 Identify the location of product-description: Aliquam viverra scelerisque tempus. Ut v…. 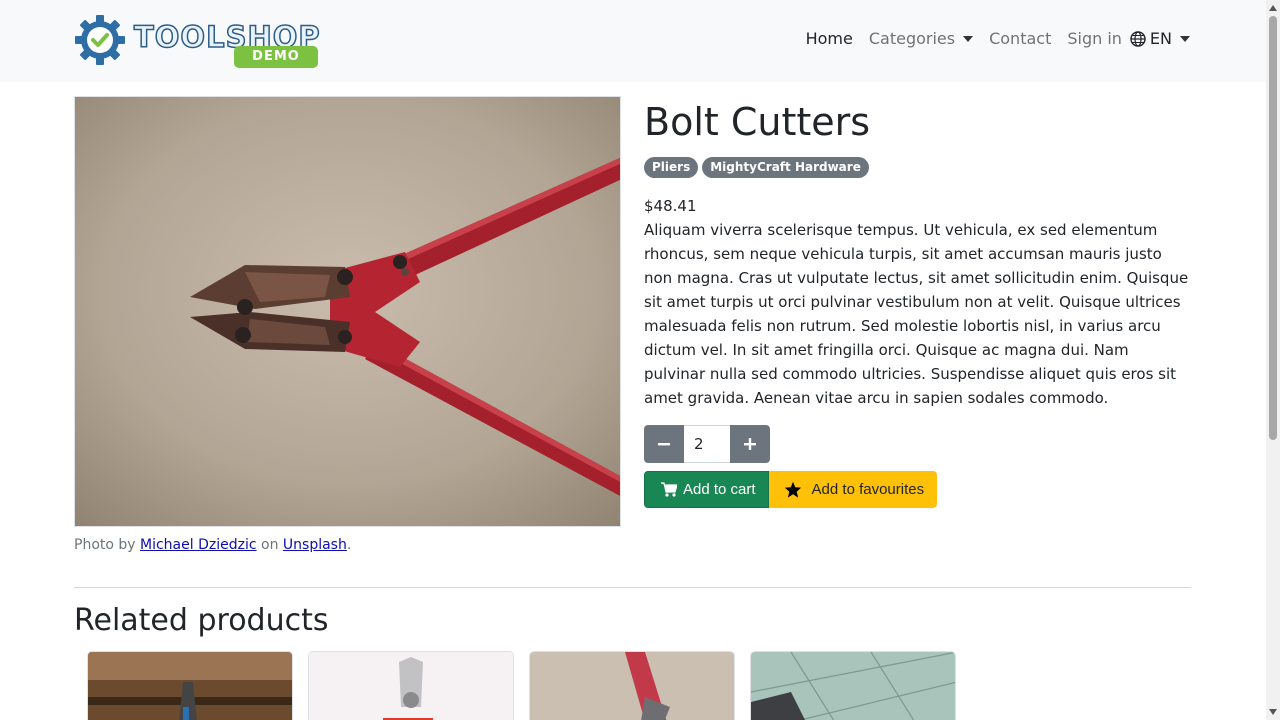
(916, 314).